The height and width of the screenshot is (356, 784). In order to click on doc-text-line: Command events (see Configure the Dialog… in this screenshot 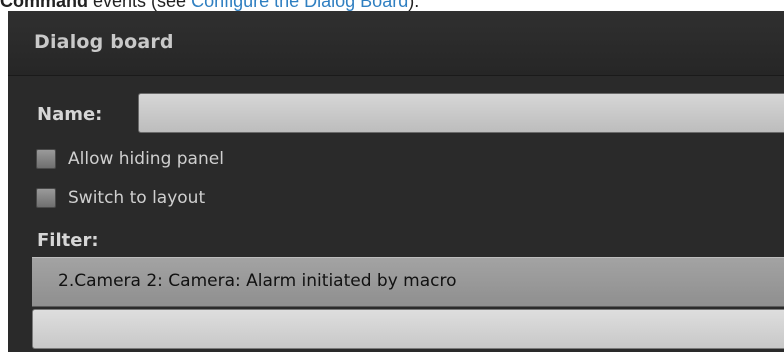, I will do `click(392, 5)`.